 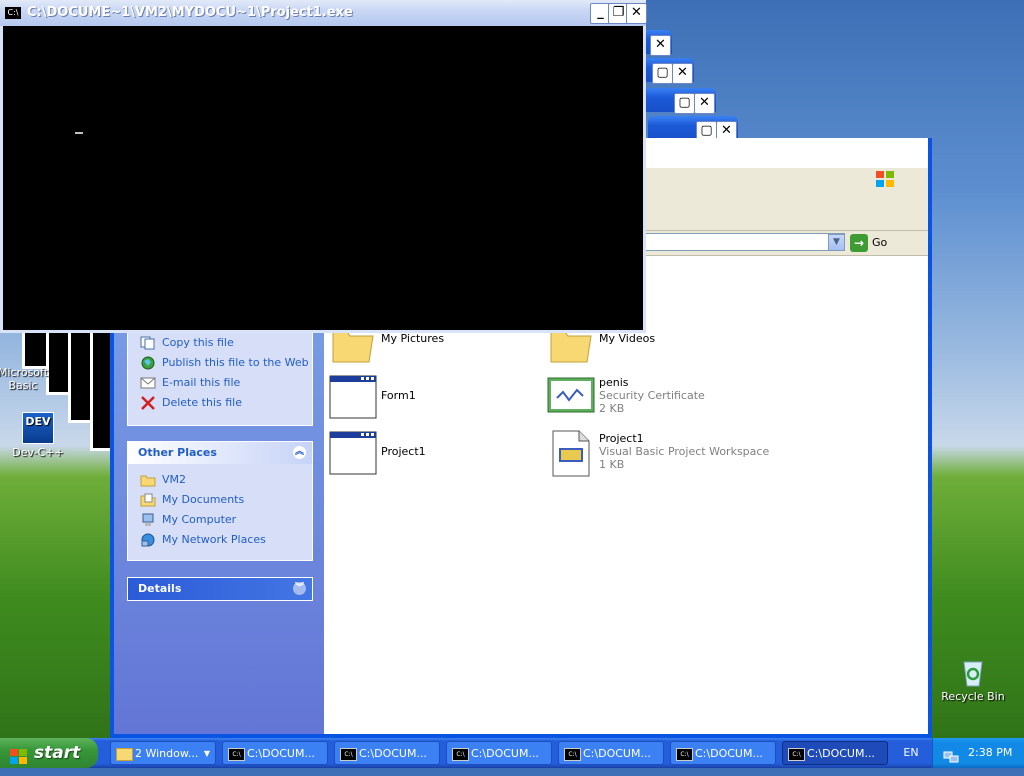 I want to click on file-name: My Pictures, so click(x=413, y=338).